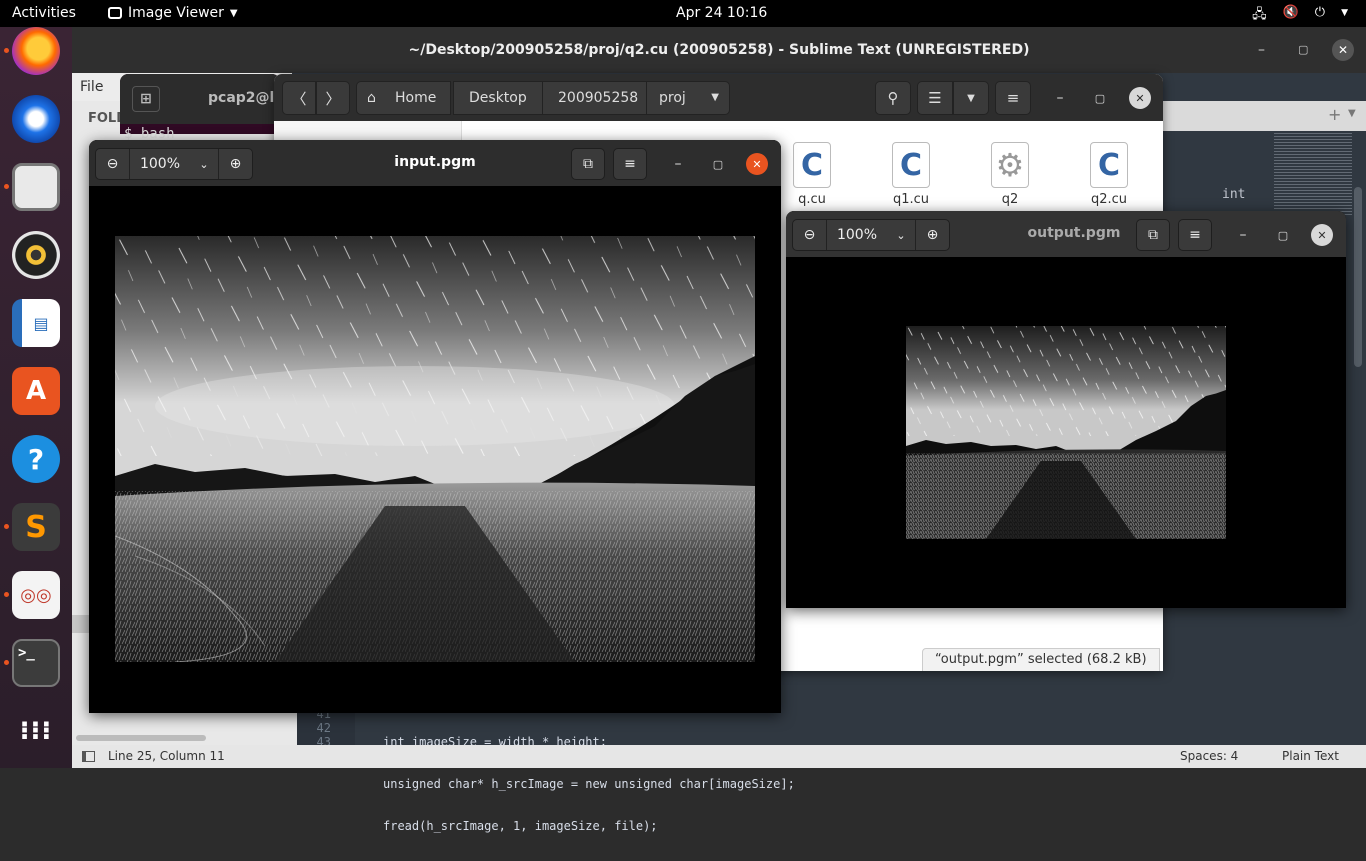 The width and height of the screenshot is (1366, 861). I want to click on activities-button: Activities, so click(44, 13).